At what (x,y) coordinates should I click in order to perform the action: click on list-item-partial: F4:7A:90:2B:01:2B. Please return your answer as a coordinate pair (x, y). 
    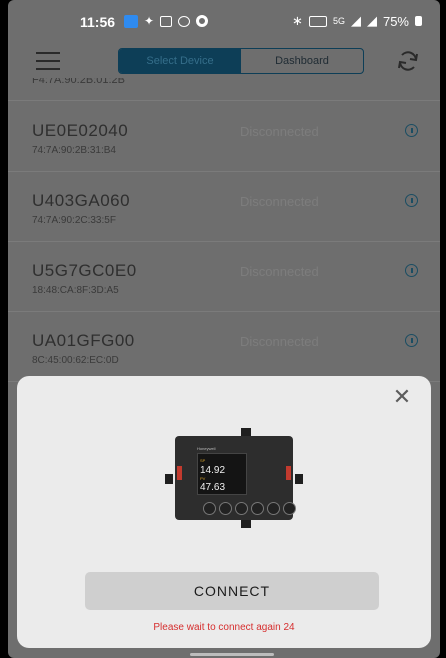
    Looking at the image, I should click on (224, 89).